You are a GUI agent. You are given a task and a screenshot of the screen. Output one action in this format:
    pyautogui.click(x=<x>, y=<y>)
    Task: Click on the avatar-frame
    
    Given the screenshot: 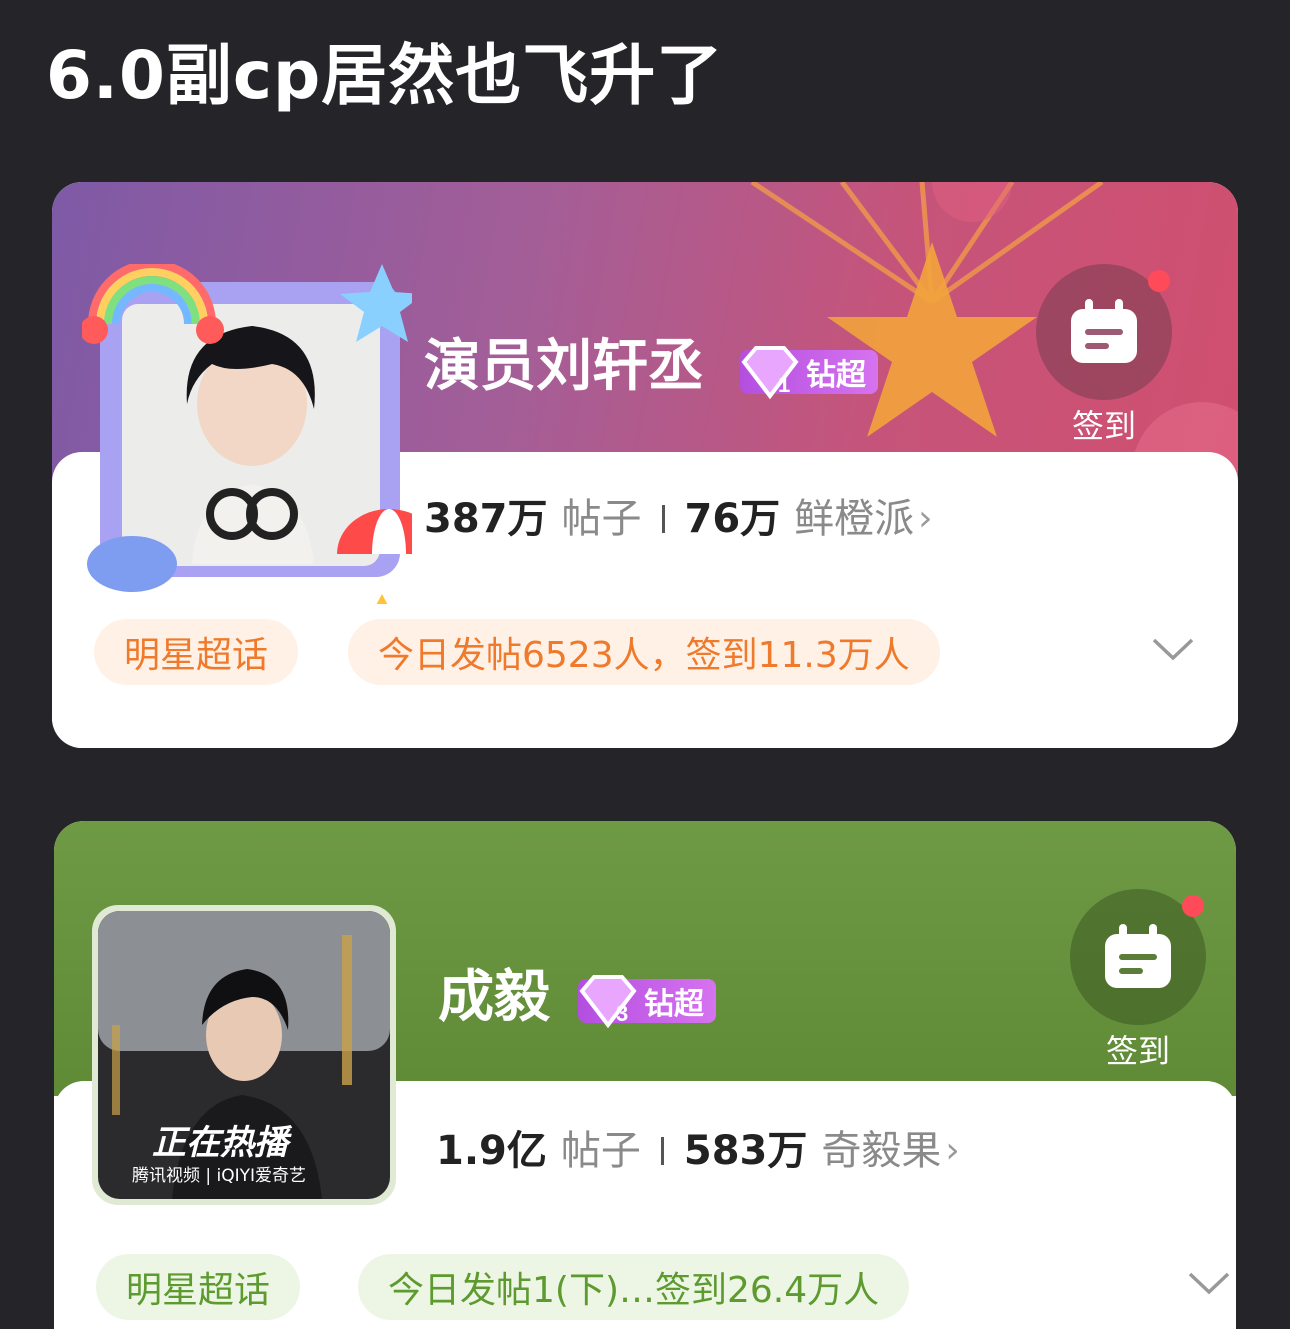 What is the action you would take?
    pyautogui.click(x=260, y=448)
    